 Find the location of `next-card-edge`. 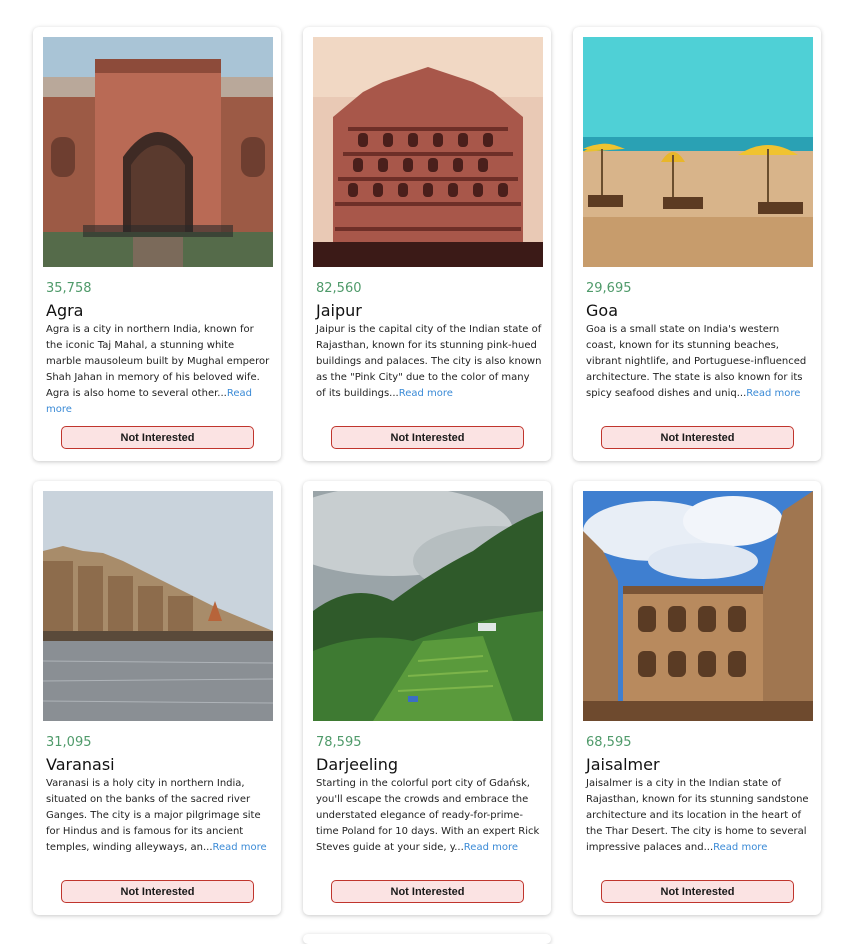

next-card-edge is located at coordinates (427, 939).